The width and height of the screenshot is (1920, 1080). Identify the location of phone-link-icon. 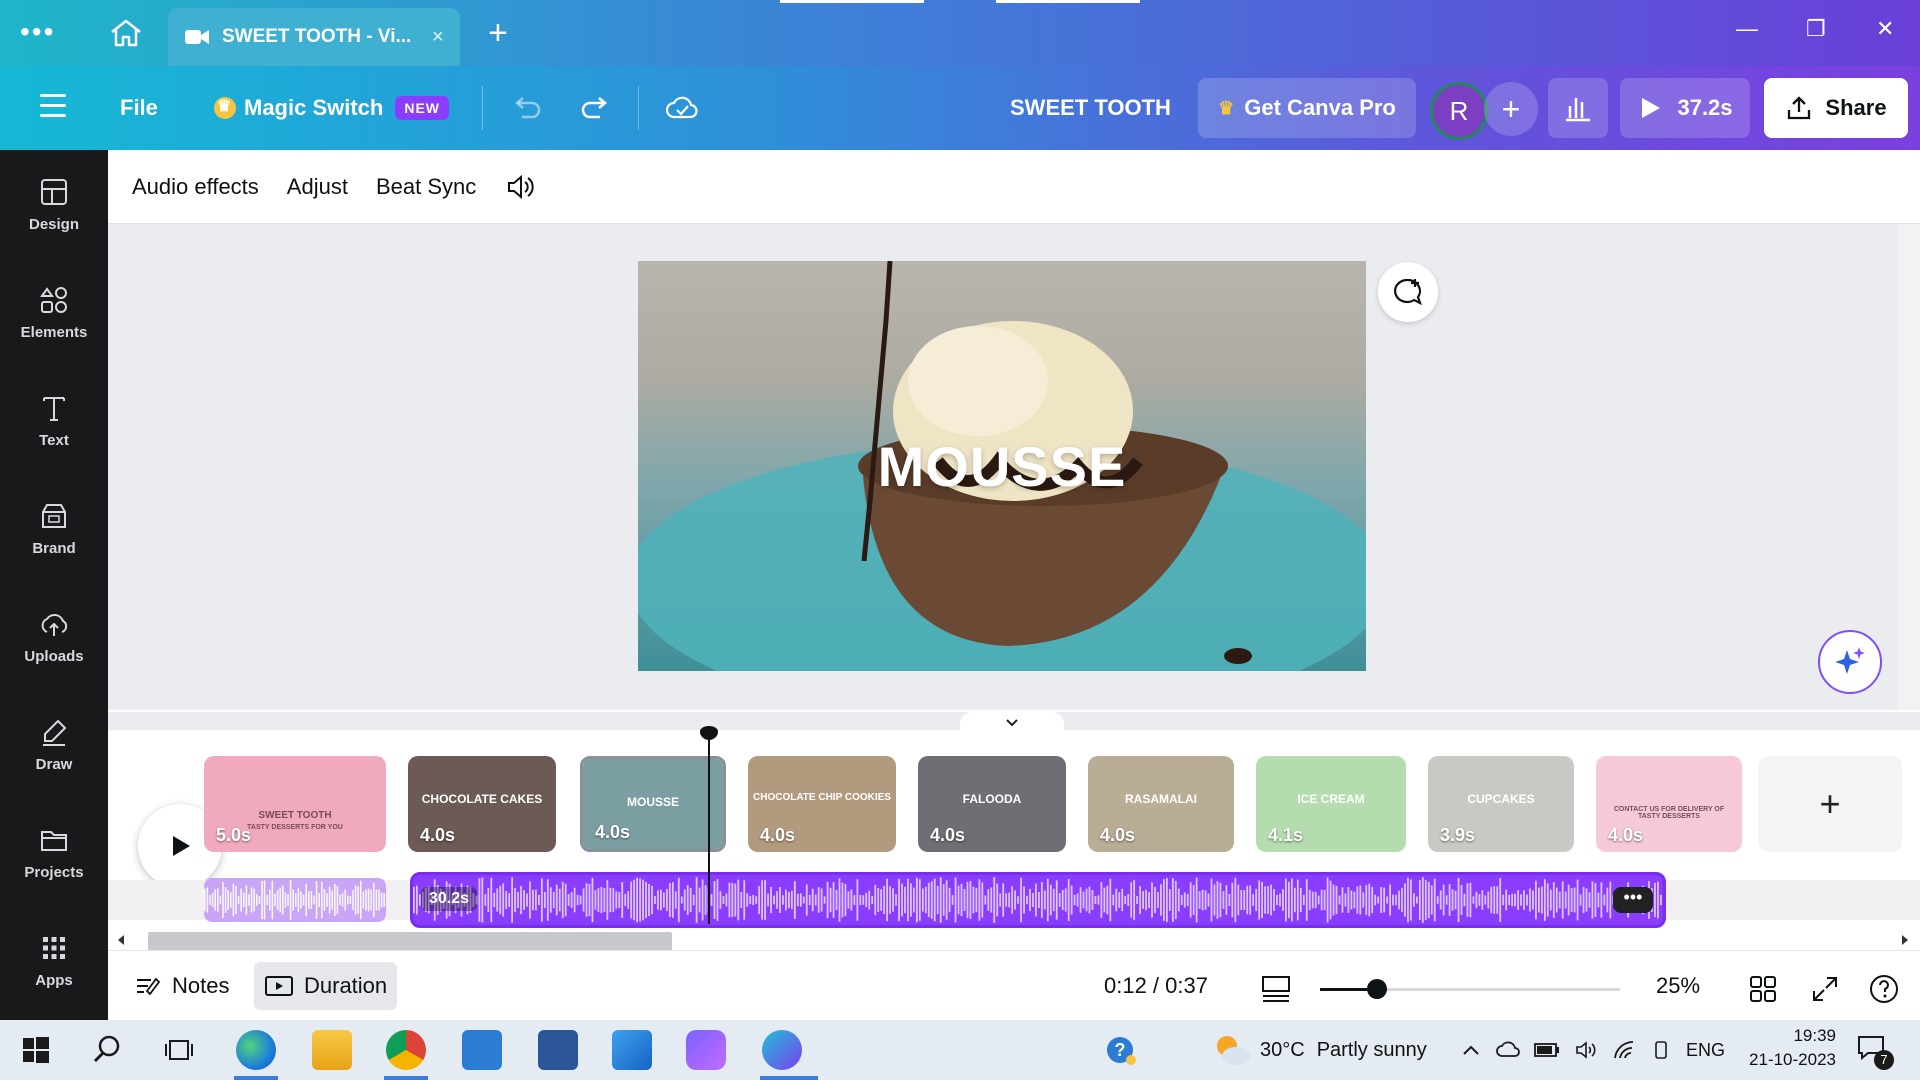
(1661, 1050).